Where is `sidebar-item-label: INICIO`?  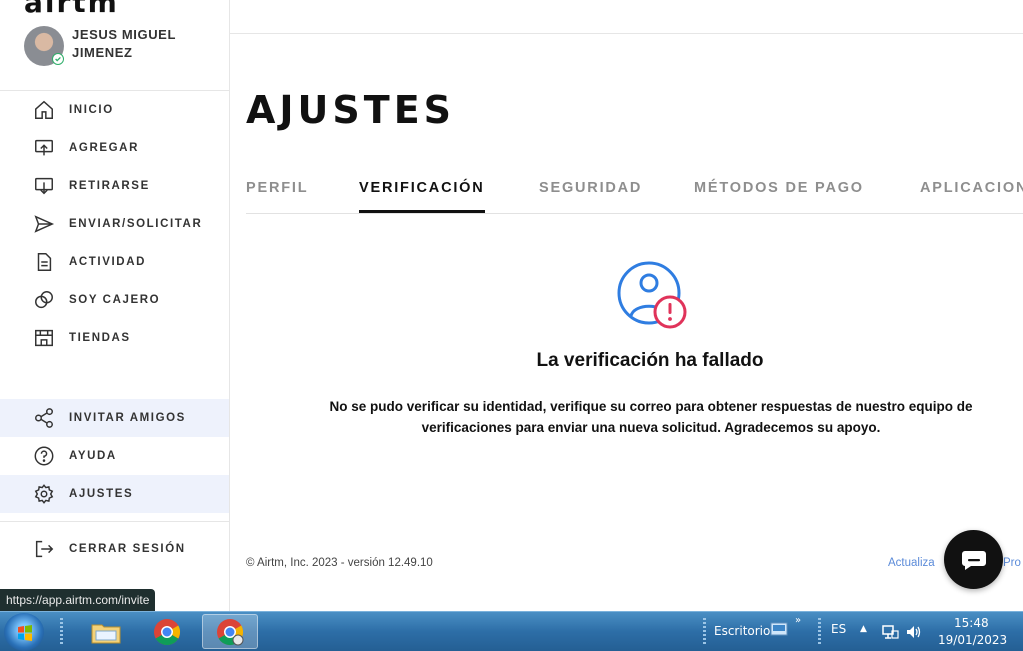
sidebar-item-label: INICIO is located at coordinates (91, 110).